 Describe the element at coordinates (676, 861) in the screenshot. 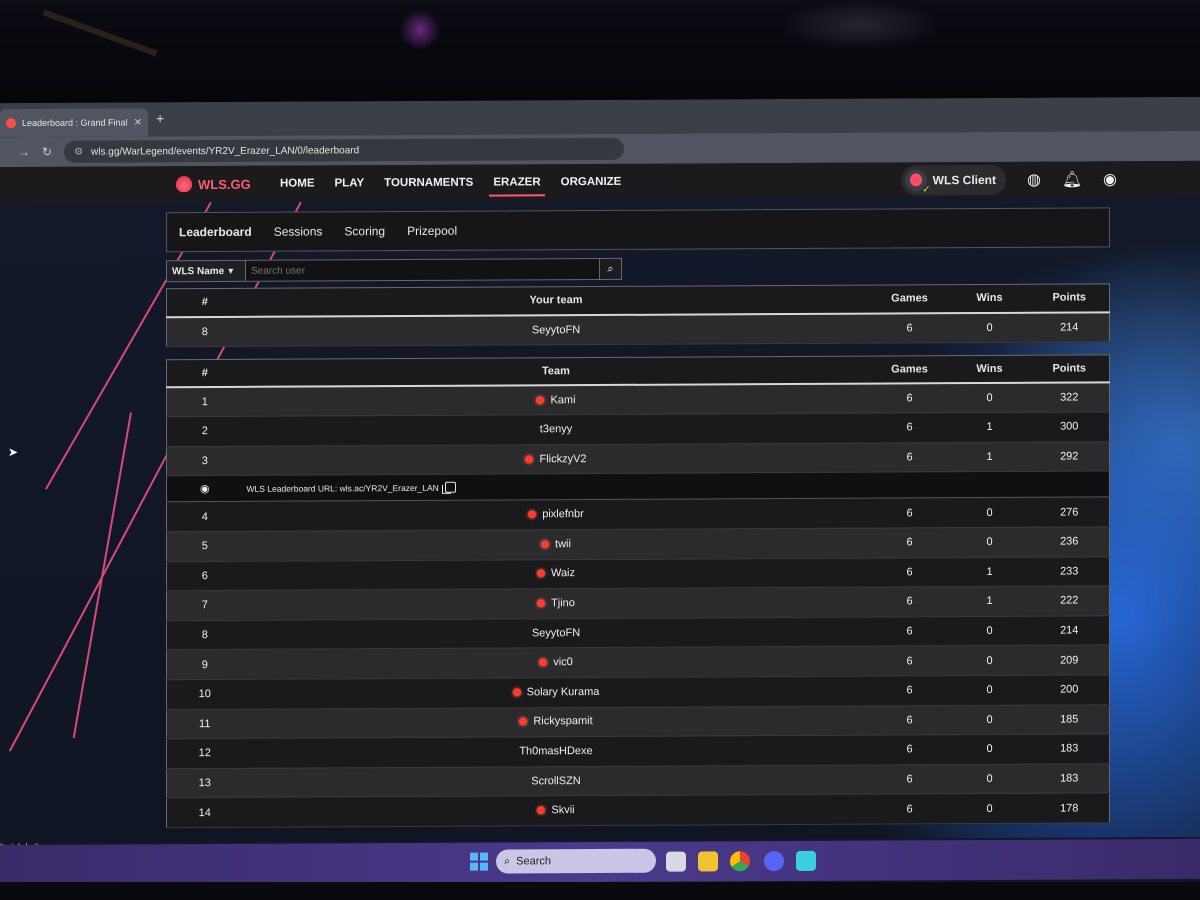

I see `task-view-icon` at that location.